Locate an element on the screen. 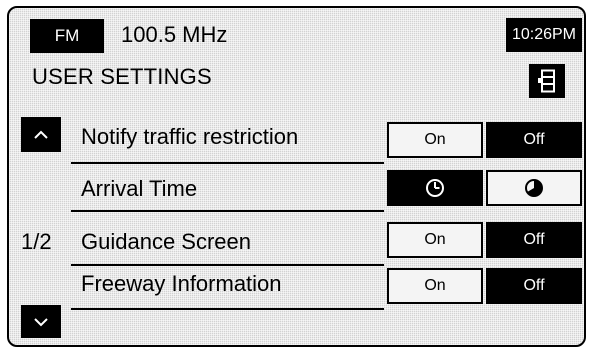 The image size is (593, 353). freeway-off-button: Off is located at coordinates (534, 286).